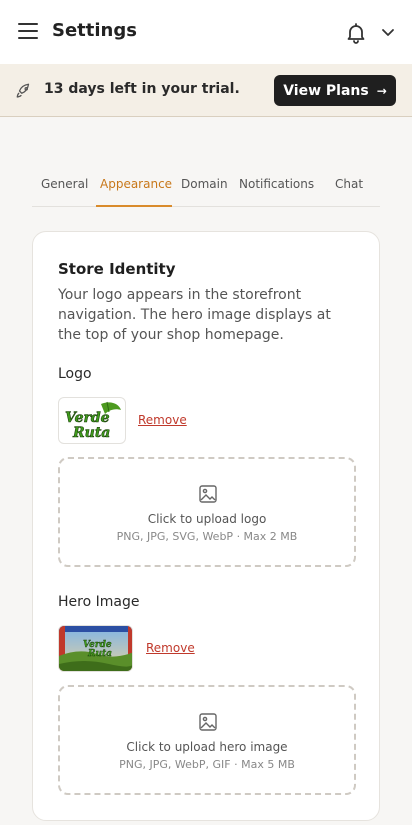 Image resolution: width=412 pixels, height=825 pixels. What do you see at coordinates (134, 206) in the screenshot?
I see `active-tab-indicator` at bounding box center [134, 206].